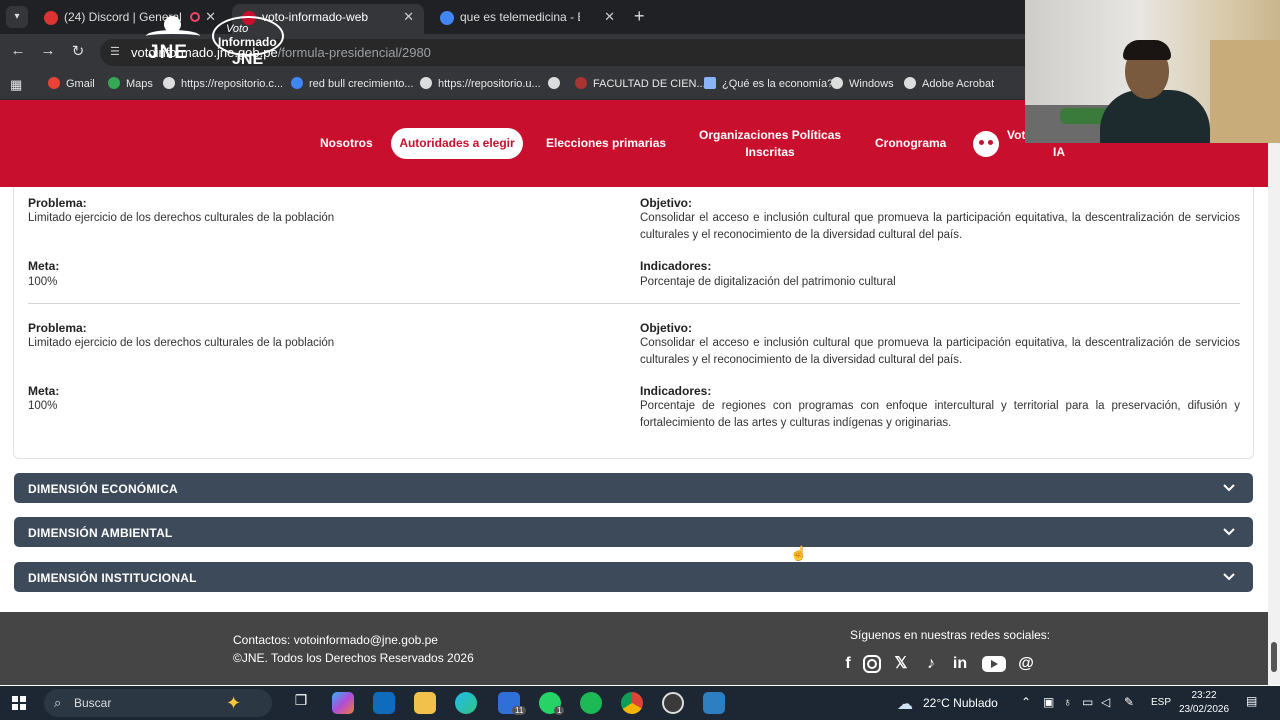  What do you see at coordinates (633, 488) in the screenshot?
I see `accordion-dimension-economica: DIMENSIÓN ECONÓMICA` at bounding box center [633, 488].